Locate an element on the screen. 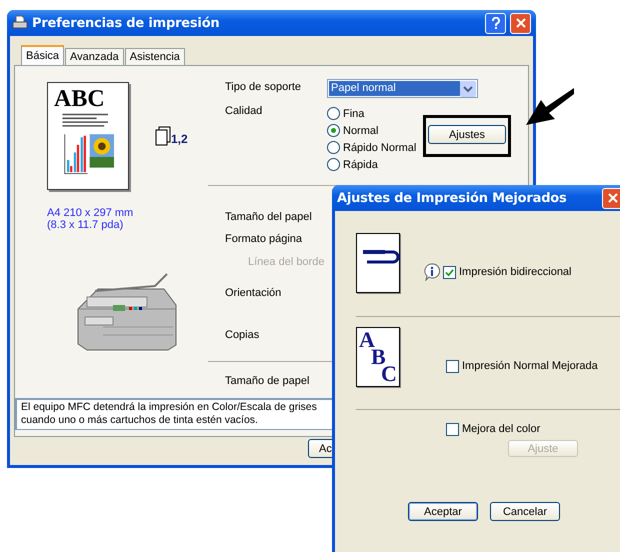 The height and width of the screenshot is (552, 620). help-button is located at coordinates (495, 23).